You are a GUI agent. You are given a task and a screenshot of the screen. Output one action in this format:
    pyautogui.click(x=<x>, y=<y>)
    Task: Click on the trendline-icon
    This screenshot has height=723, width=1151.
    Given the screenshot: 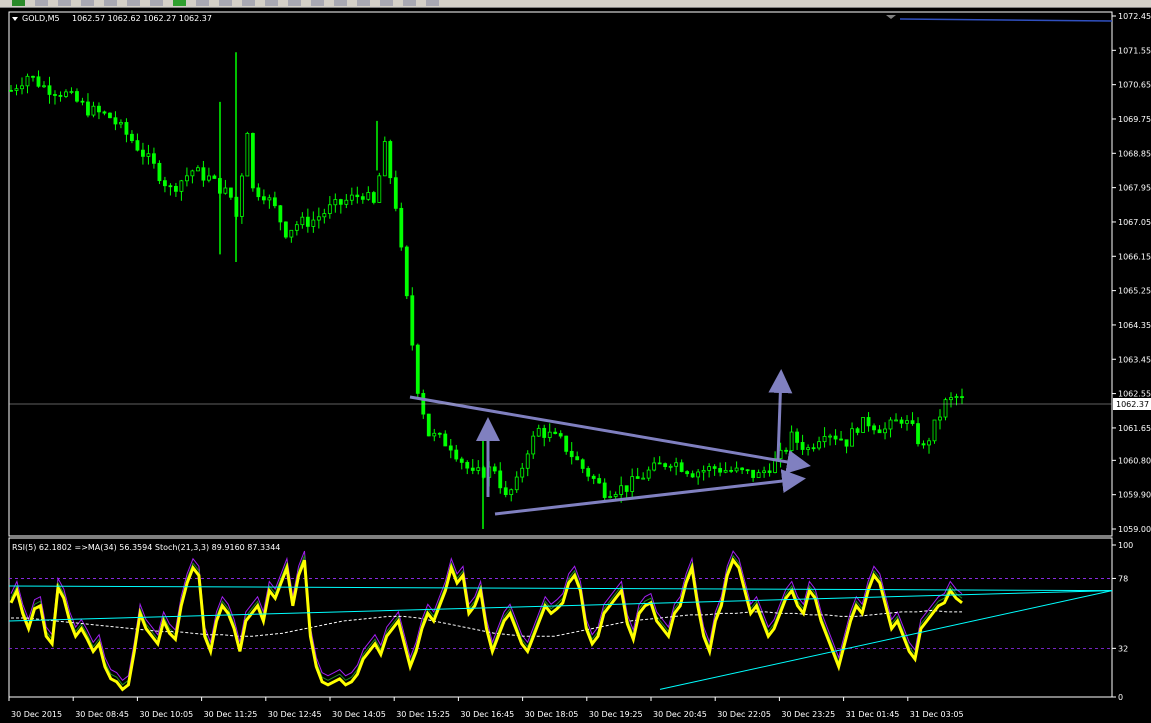 What is the action you would take?
    pyautogui.click(x=340, y=3)
    